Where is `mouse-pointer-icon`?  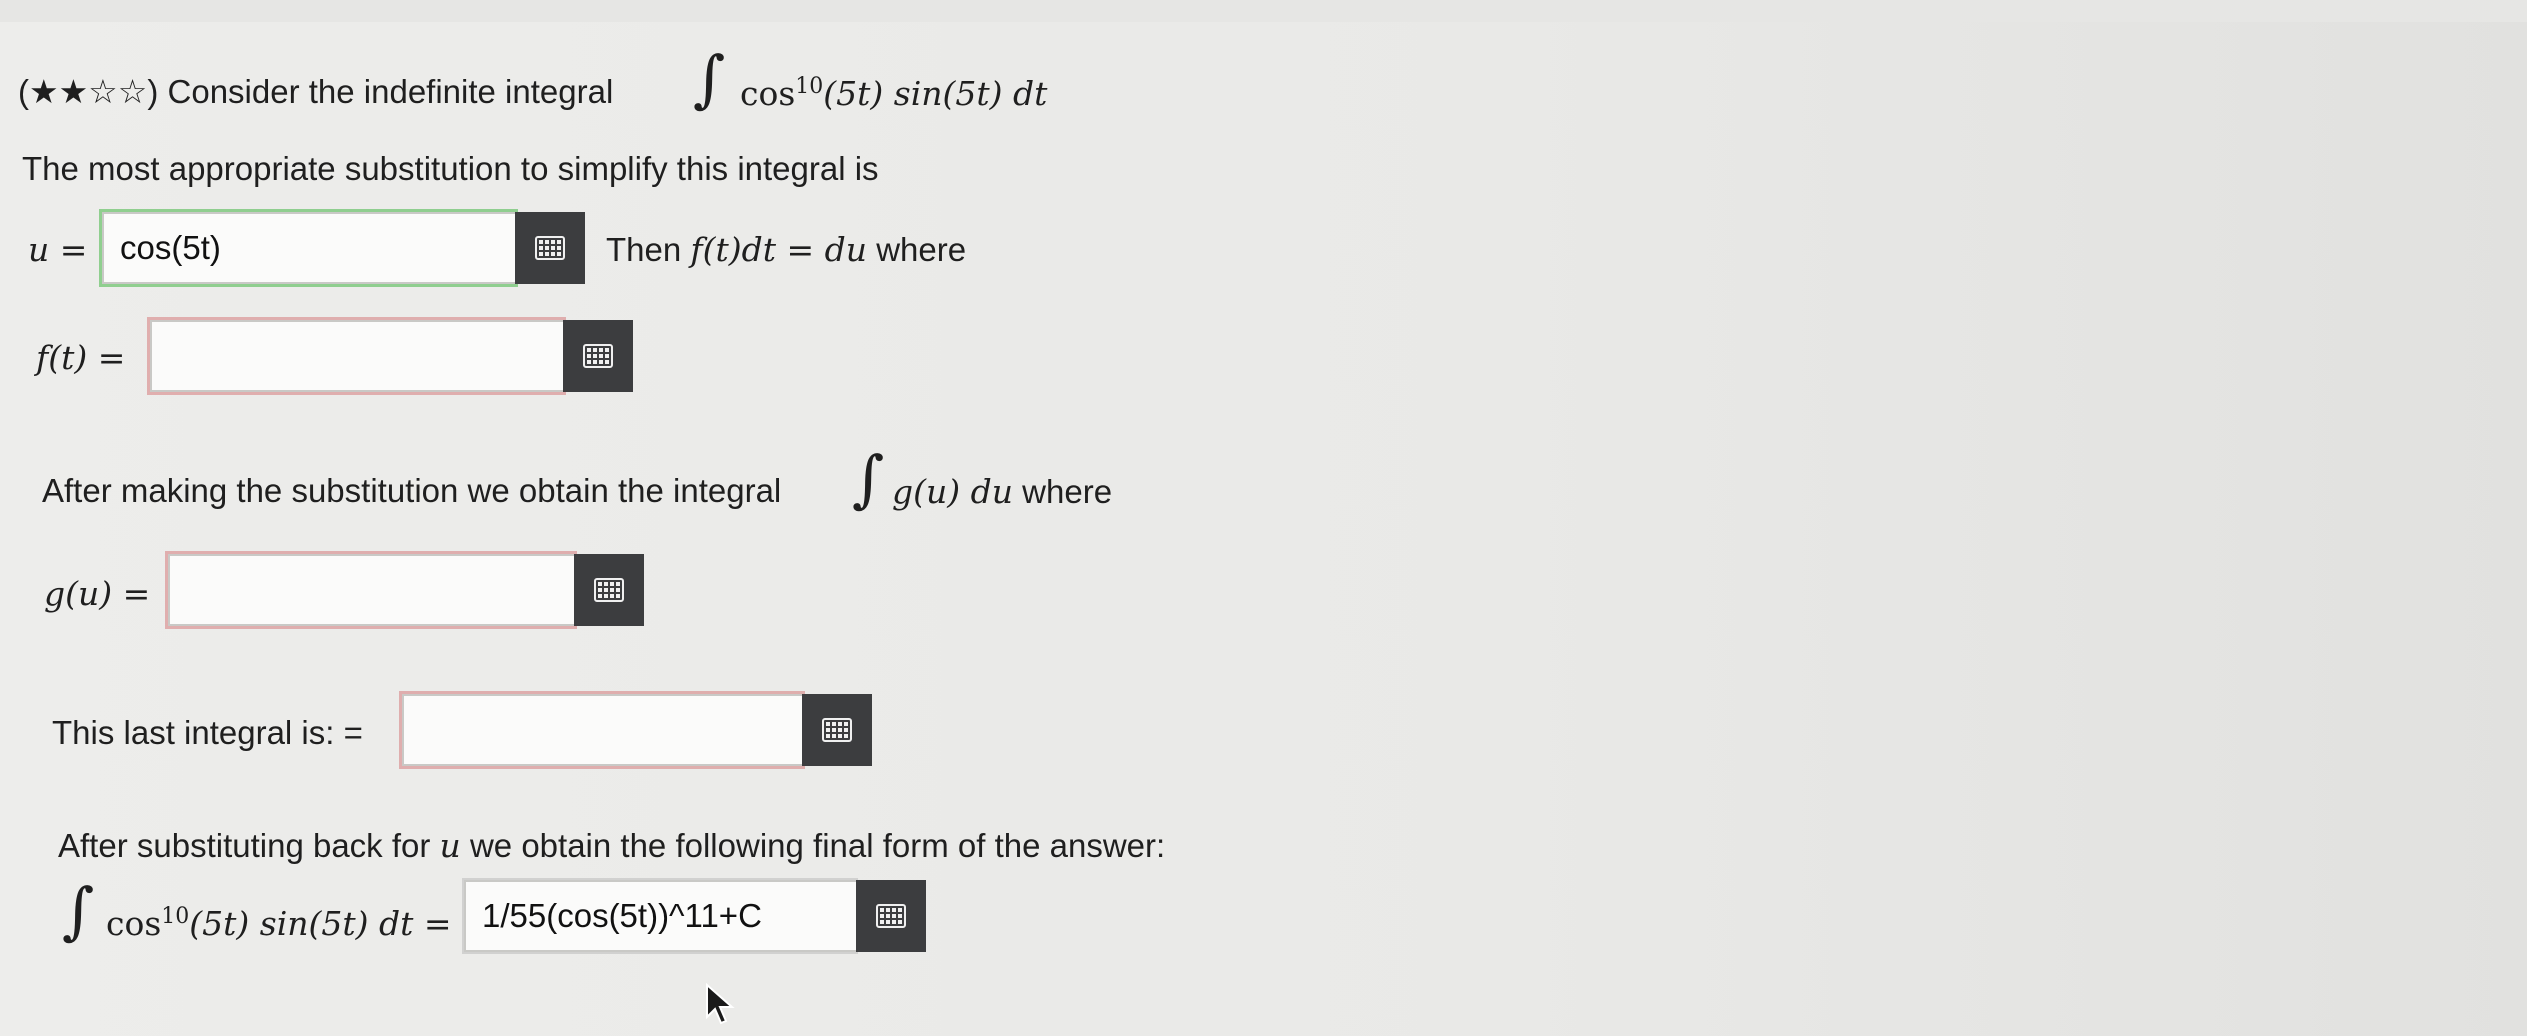
mouse-pointer-icon is located at coordinates (722, 1007).